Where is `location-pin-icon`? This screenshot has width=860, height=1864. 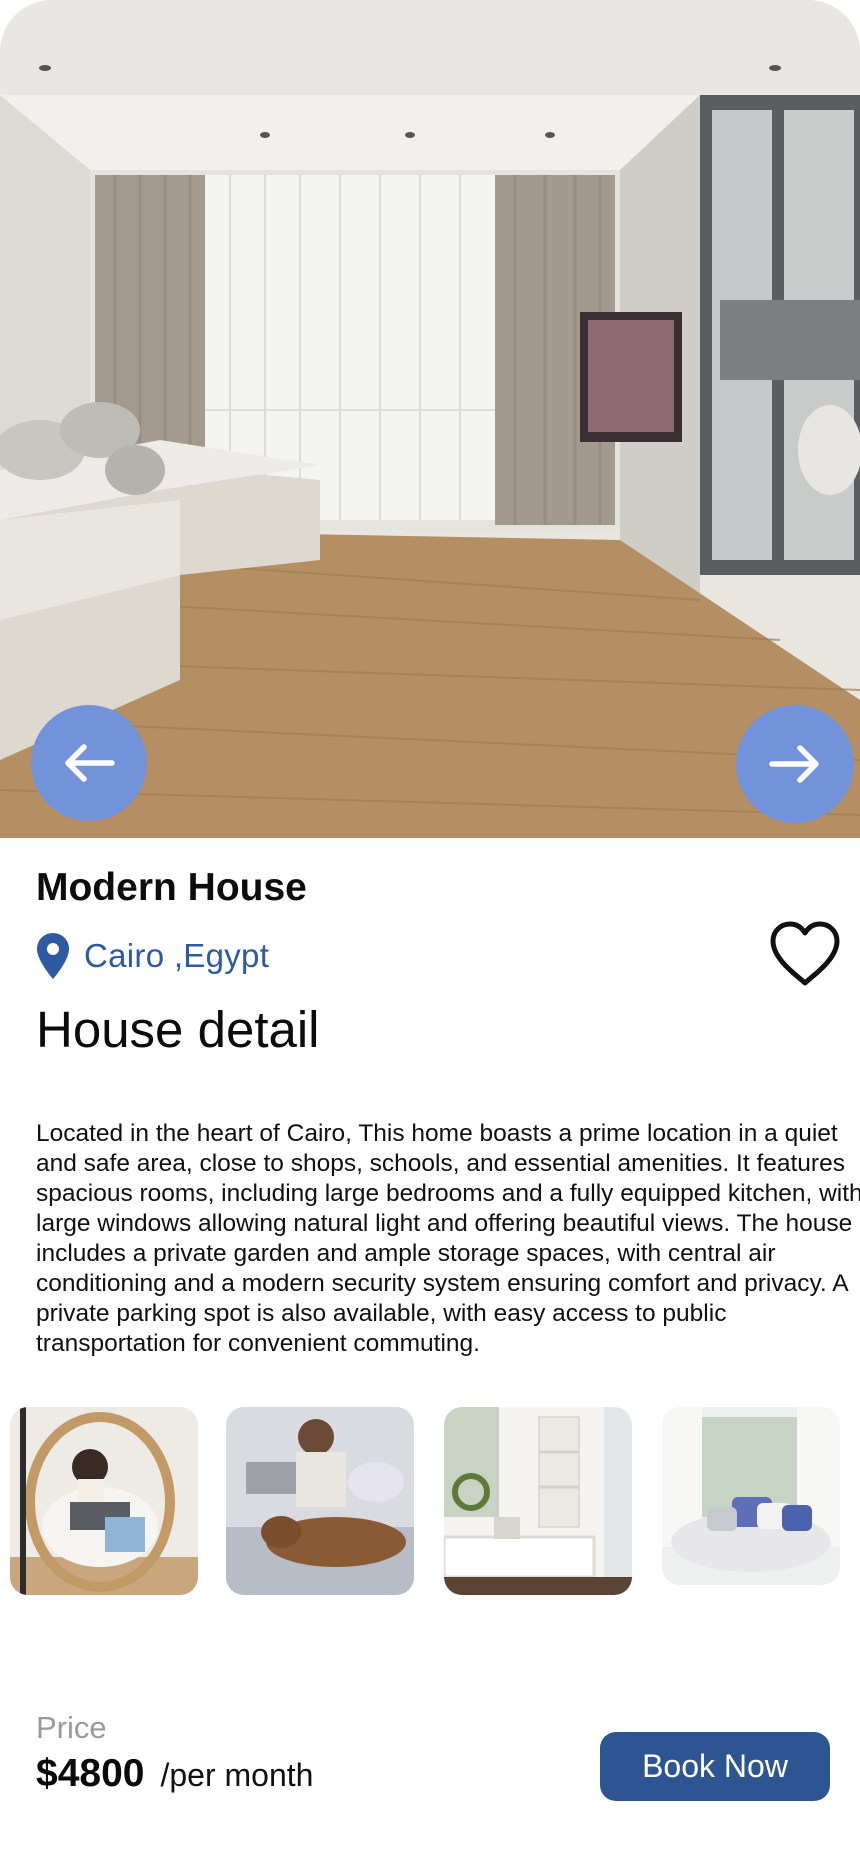
location-pin-icon is located at coordinates (53, 956).